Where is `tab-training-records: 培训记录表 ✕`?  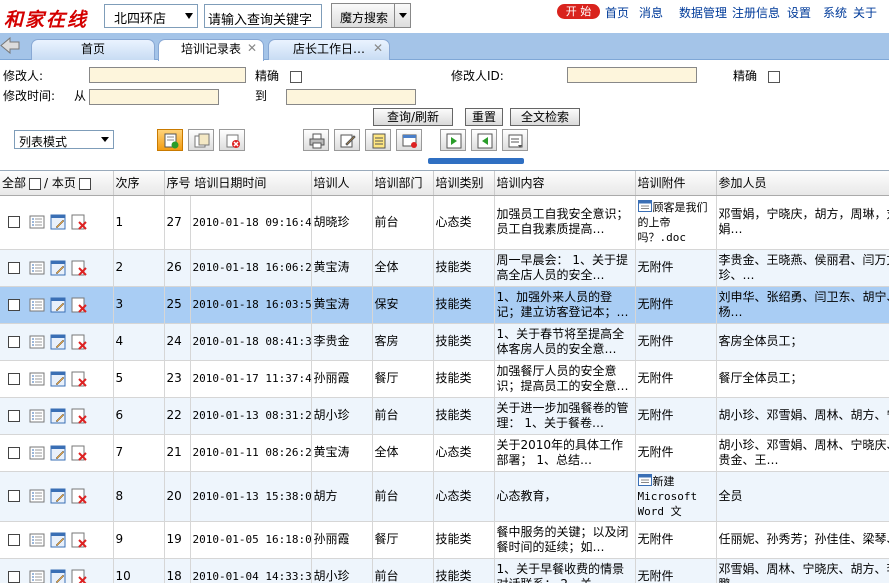 tab-training-records: 培训记录表 ✕ is located at coordinates (211, 50).